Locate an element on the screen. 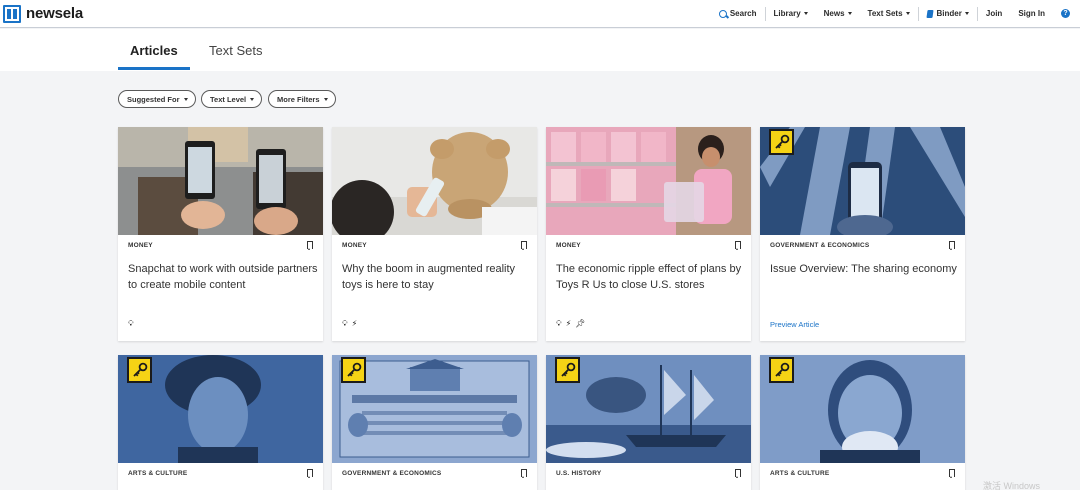 Image resolution: width=1080 pixels, height=490 pixels. nav-library-label: Library is located at coordinates (787, 13).